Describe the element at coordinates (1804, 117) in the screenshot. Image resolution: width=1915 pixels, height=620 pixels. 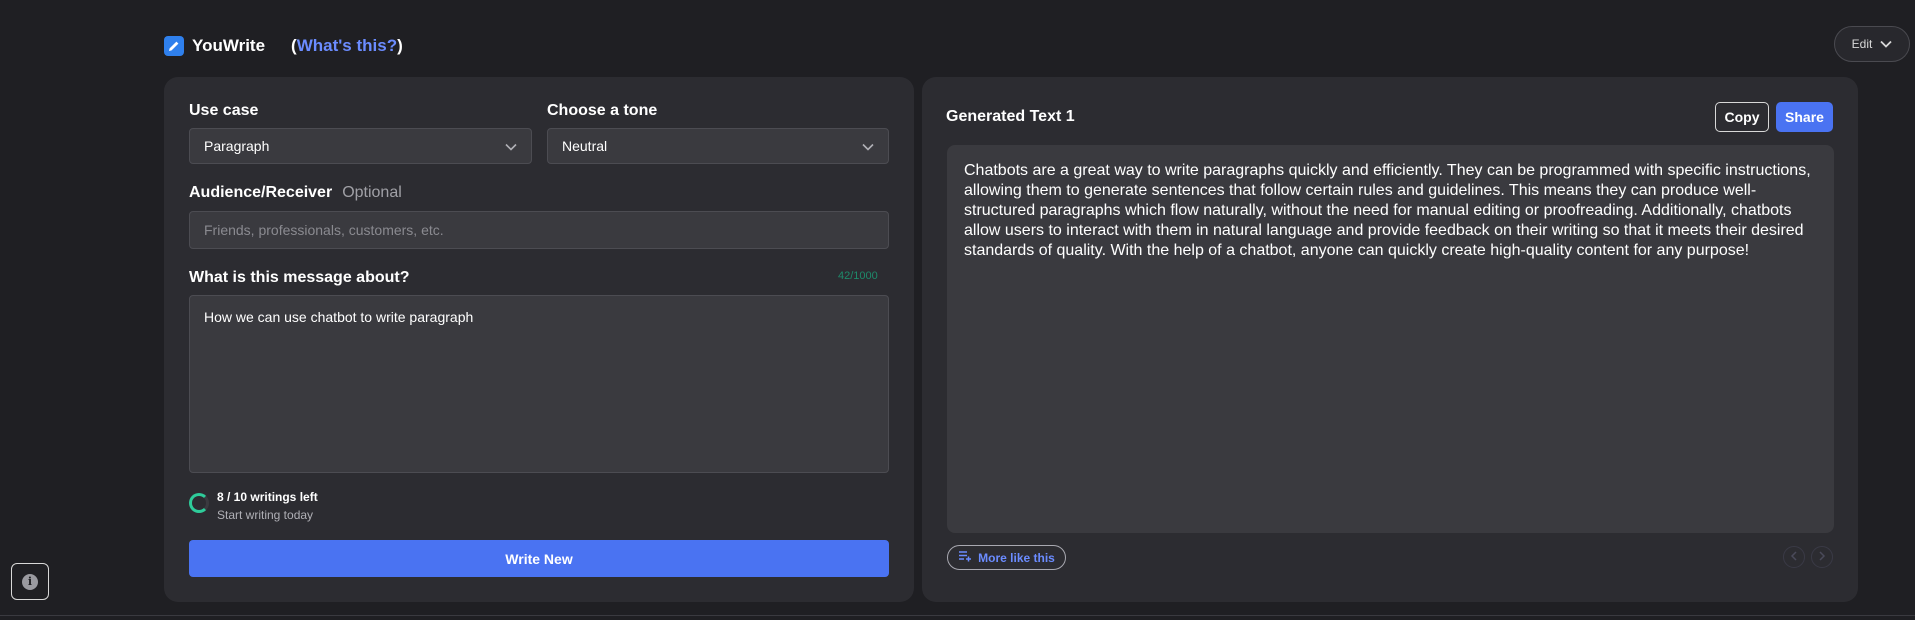
I see `share-button: Share` at that location.